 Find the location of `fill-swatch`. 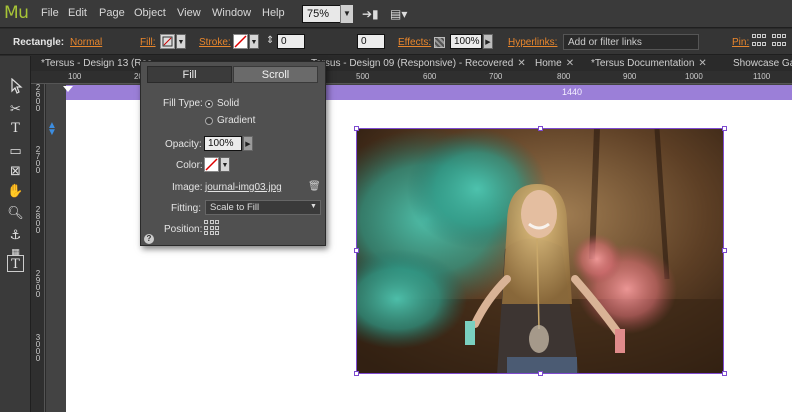

fill-swatch is located at coordinates (167, 41).